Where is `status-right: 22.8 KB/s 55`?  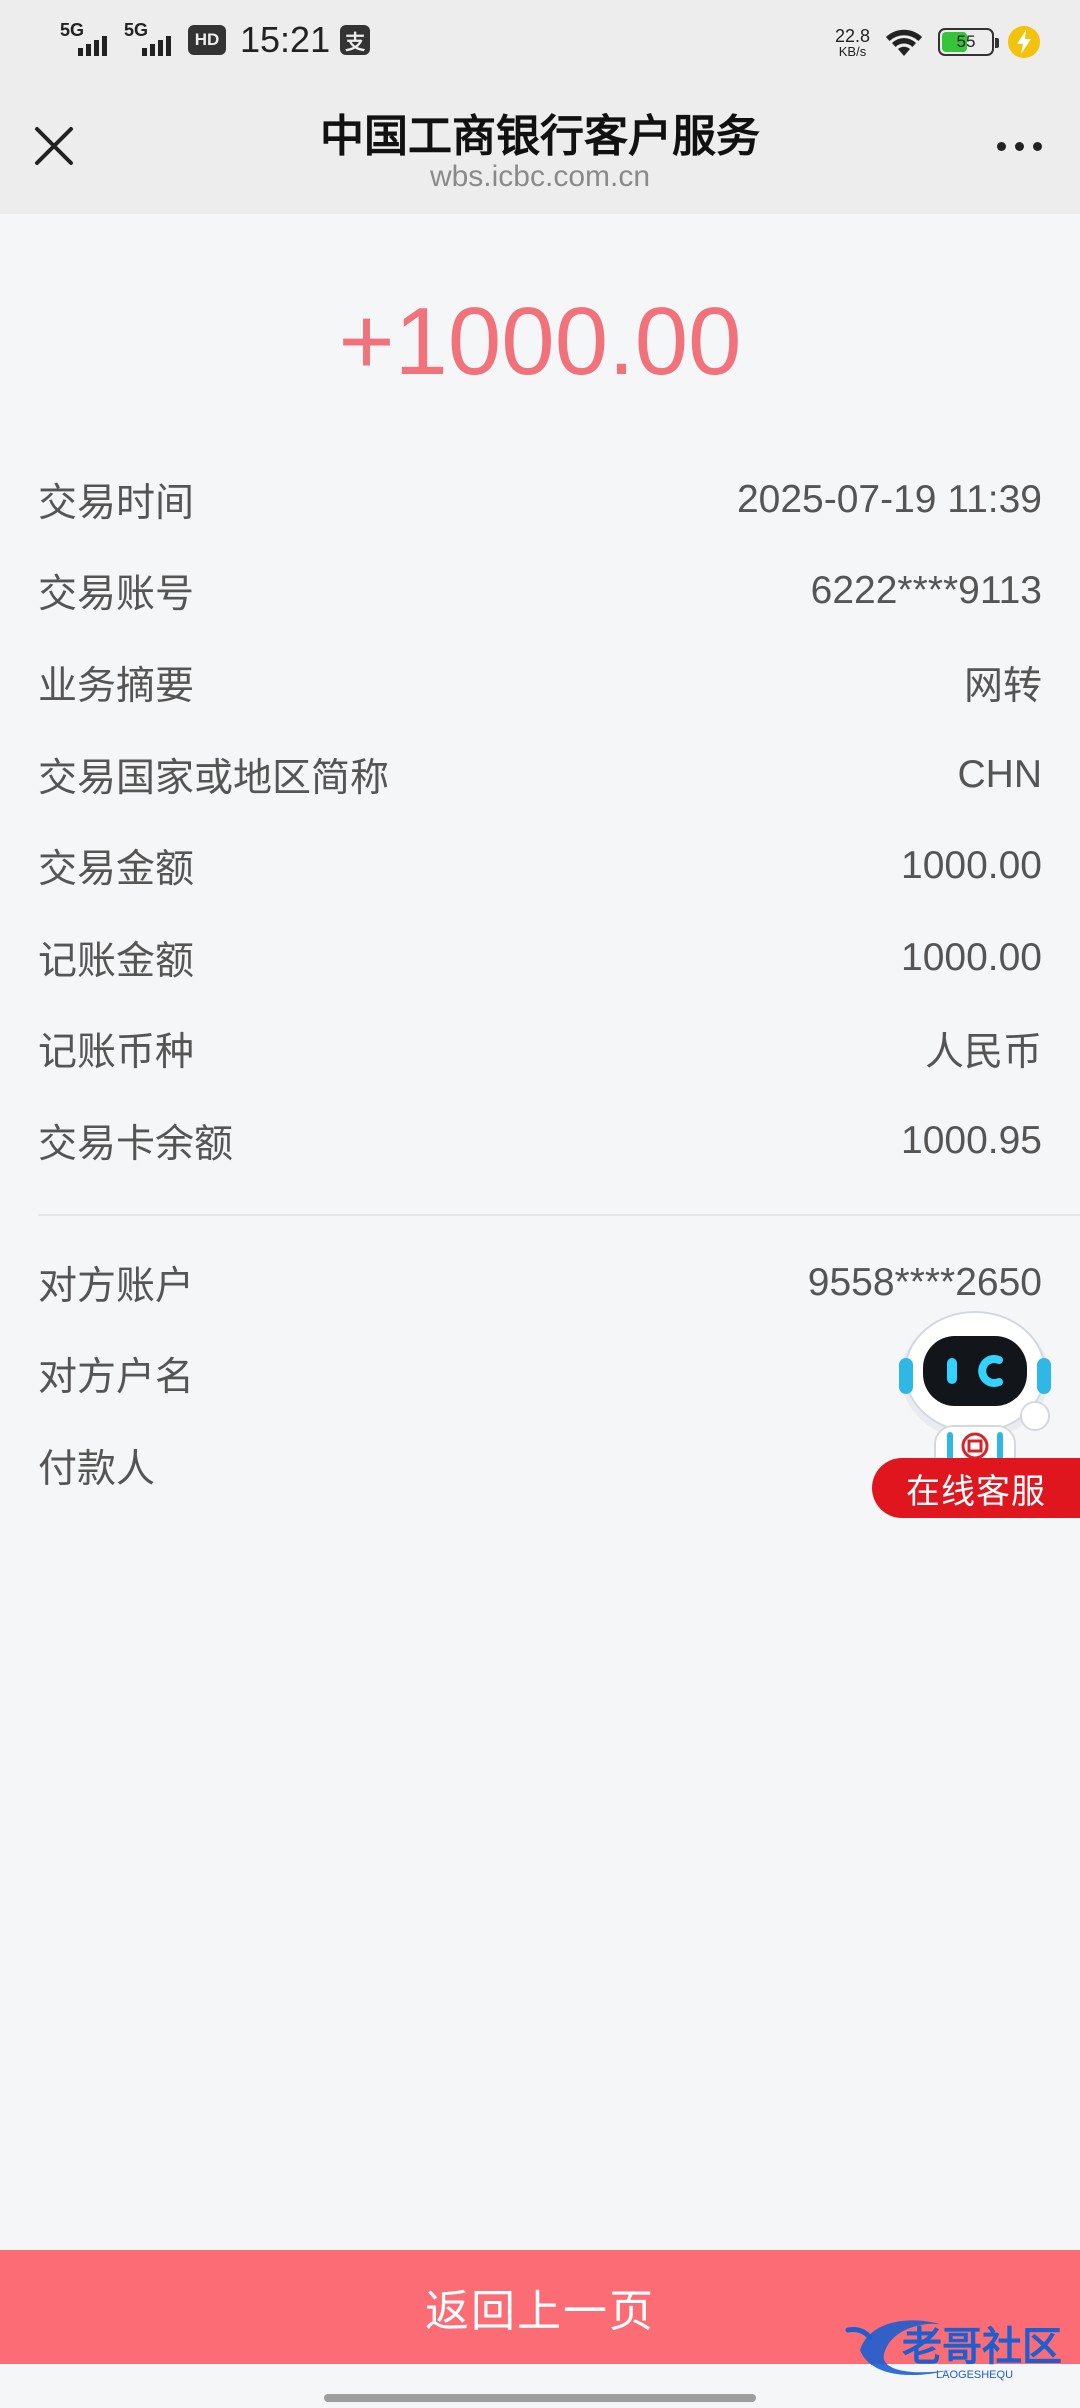 status-right: 22.8 KB/s 55 is located at coordinates (937, 42).